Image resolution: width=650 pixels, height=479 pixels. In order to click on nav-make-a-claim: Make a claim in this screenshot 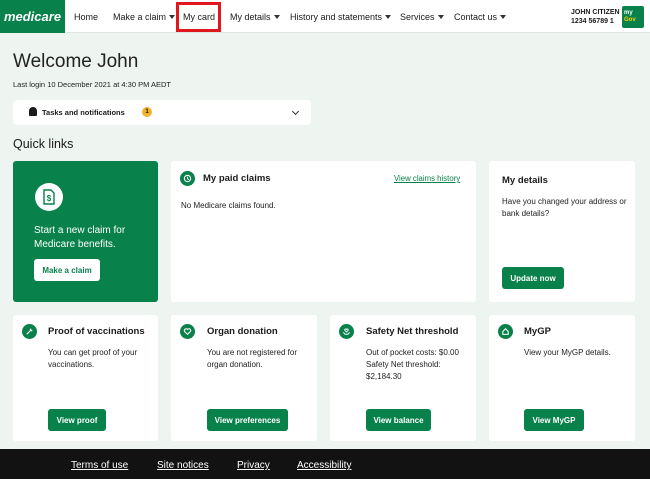, I will do `click(144, 16)`.